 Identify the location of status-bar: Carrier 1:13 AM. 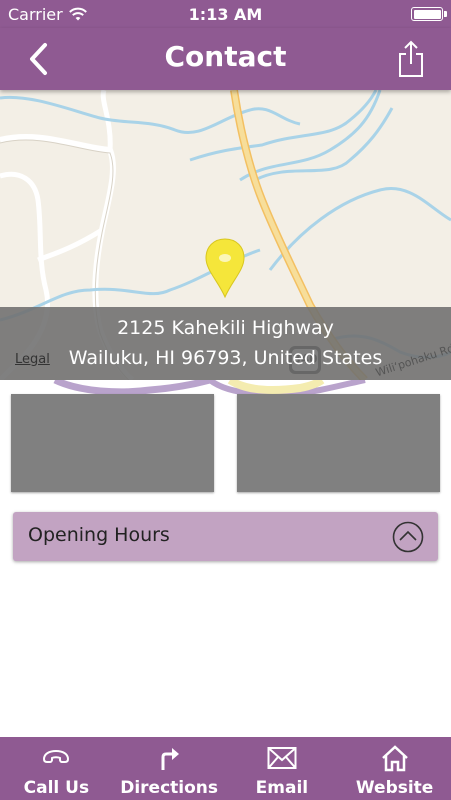
(225, 14).